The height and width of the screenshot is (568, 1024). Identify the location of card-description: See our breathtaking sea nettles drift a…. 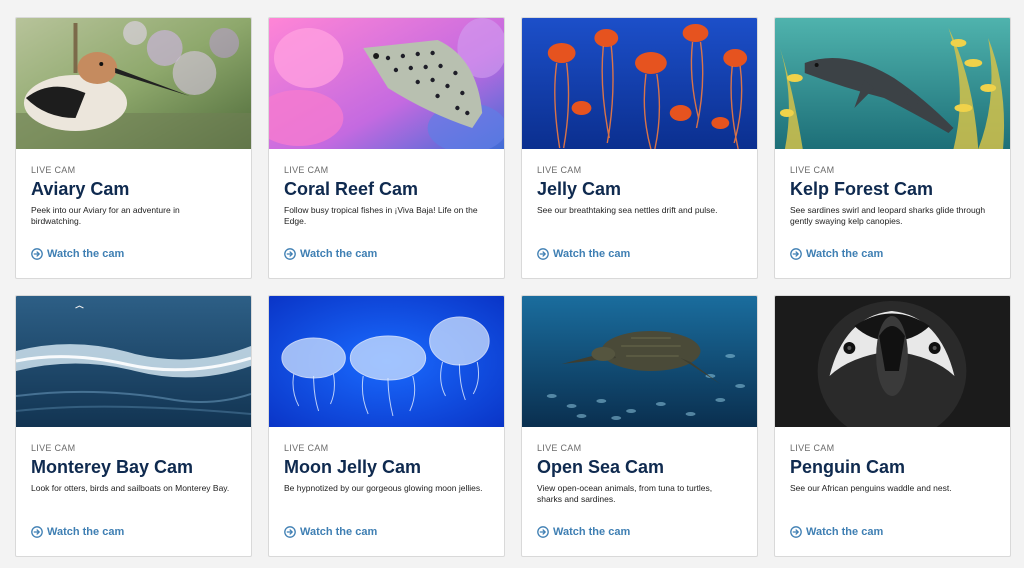
(627, 210).